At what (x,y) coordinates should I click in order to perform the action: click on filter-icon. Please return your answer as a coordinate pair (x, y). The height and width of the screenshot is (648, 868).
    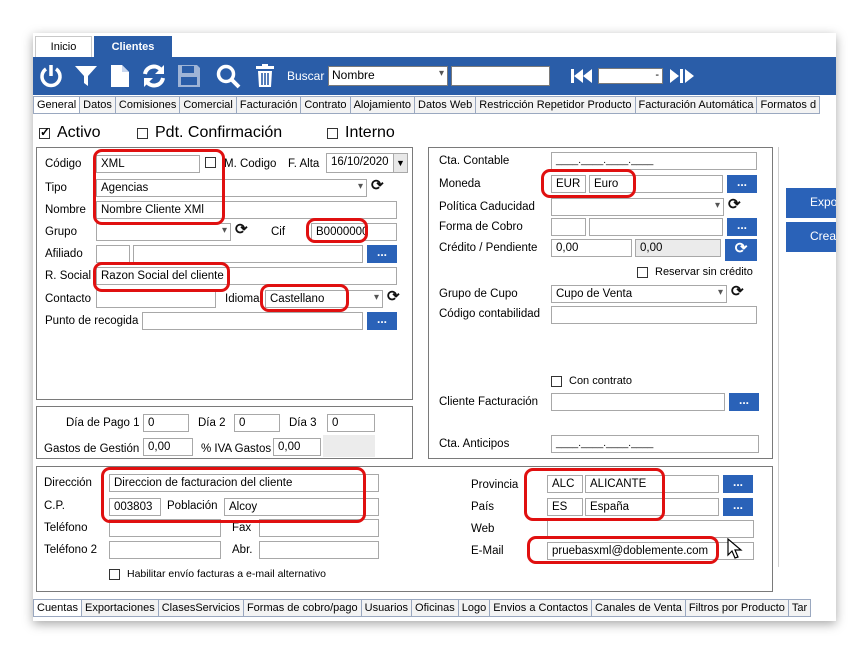
    Looking at the image, I should click on (86, 76).